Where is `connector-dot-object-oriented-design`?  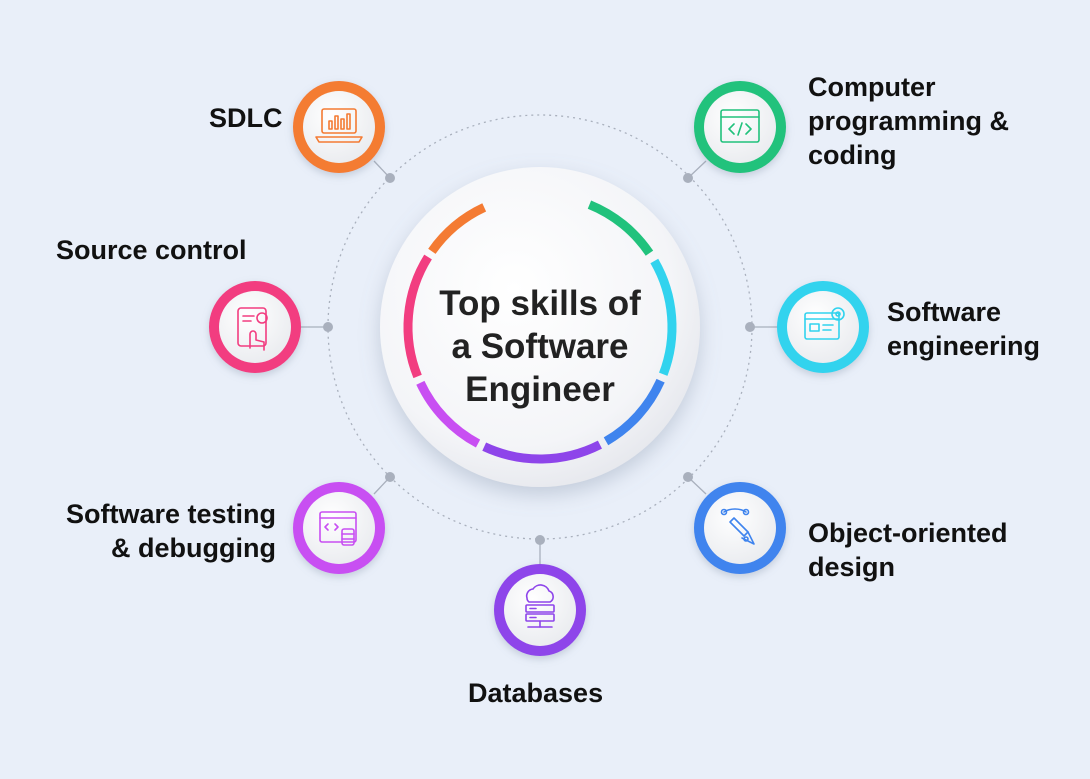
connector-dot-object-oriented-design is located at coordinates (688, 477).